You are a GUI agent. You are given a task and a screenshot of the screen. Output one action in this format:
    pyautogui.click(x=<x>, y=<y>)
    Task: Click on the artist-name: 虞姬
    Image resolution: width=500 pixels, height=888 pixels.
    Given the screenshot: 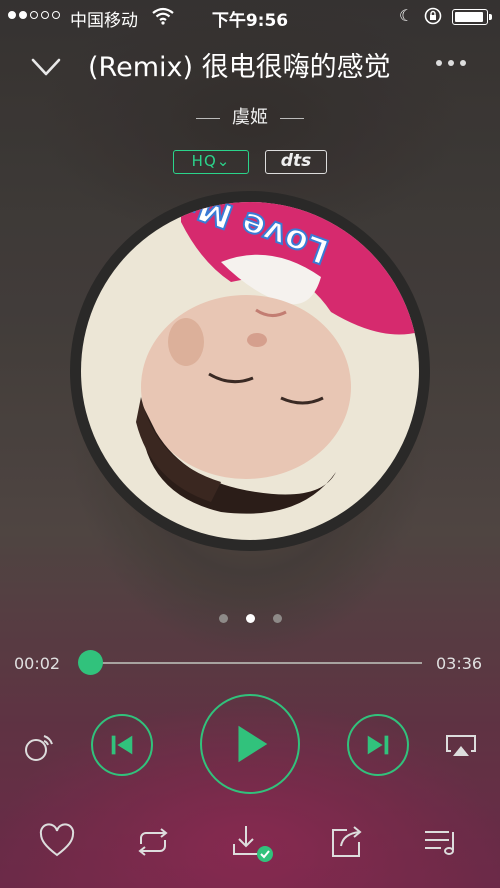 What is the action you would take?
    pyautogui.click(x=250, y=117)
    